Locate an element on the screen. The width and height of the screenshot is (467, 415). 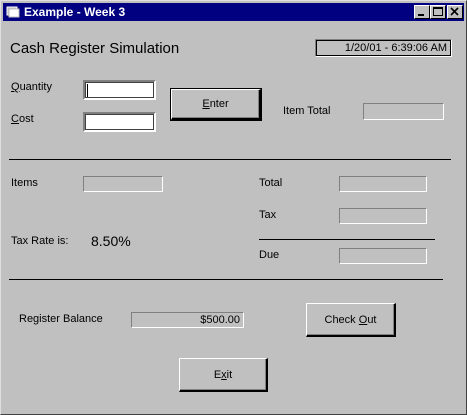
enter-button-label: Enter is located at coordinates (215, 104).